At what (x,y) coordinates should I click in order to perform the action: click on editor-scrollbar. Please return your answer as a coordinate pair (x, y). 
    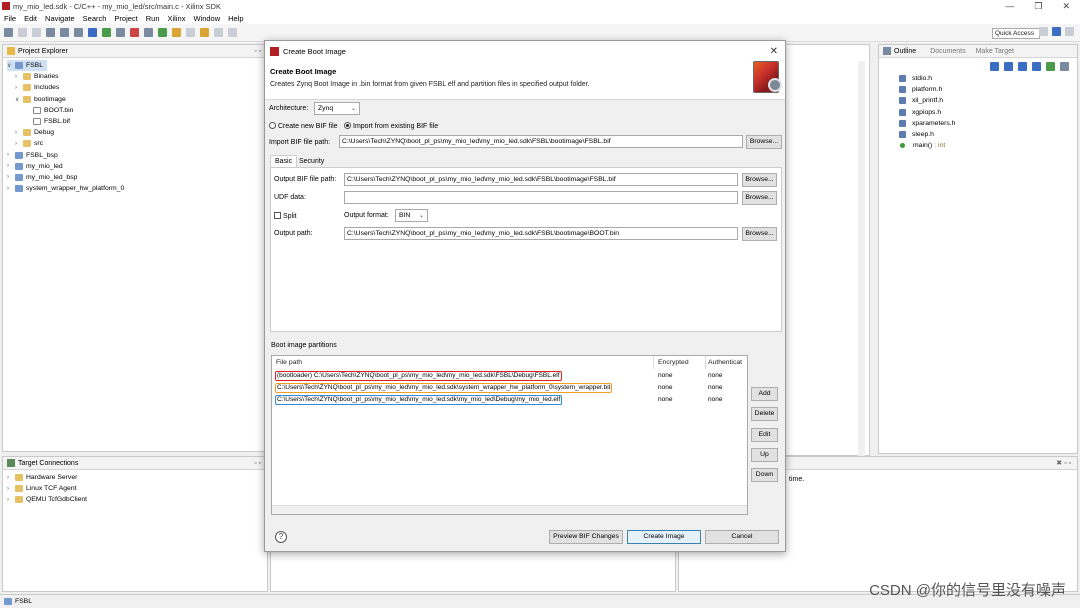
    Looking at the image, I should click on (861, 258).